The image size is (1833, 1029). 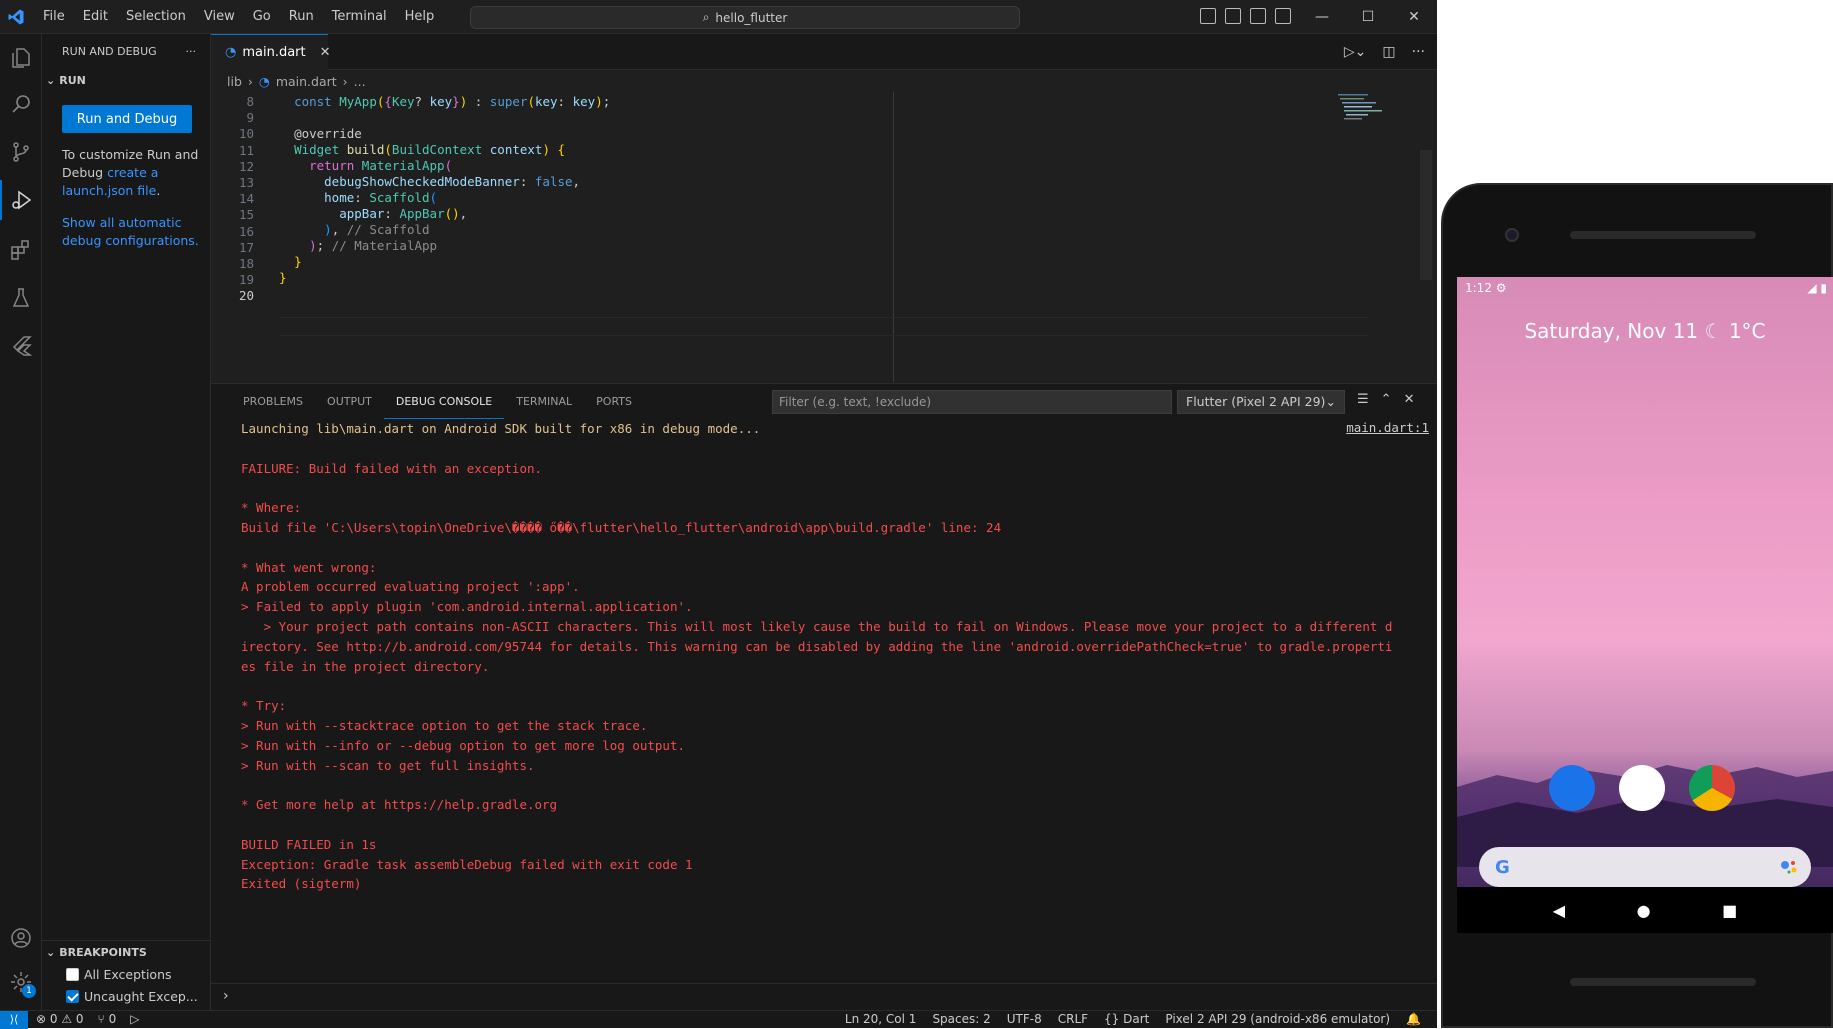 What do you see at coordinates (262, 17) in the screenshot?
I see `menu-go: Go` at bounding box center [262, 17].